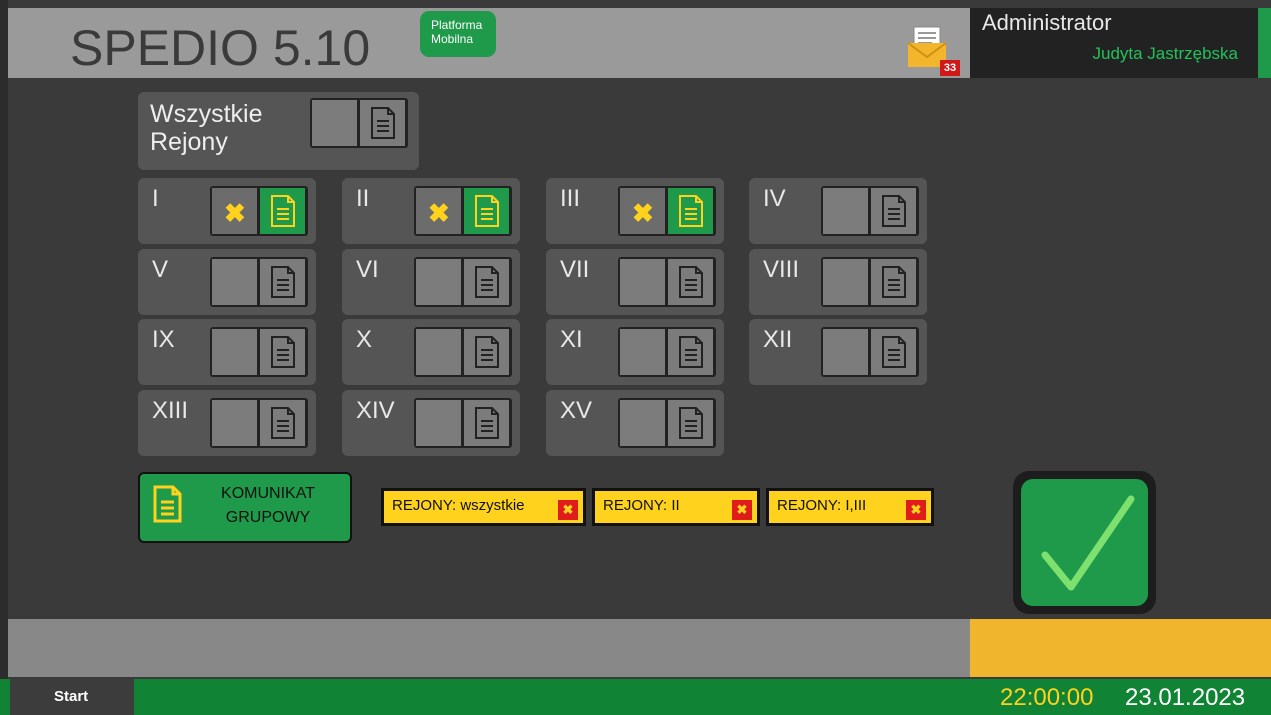  I want to click on clock-date: 23.01.2023, so click(1185, 697).